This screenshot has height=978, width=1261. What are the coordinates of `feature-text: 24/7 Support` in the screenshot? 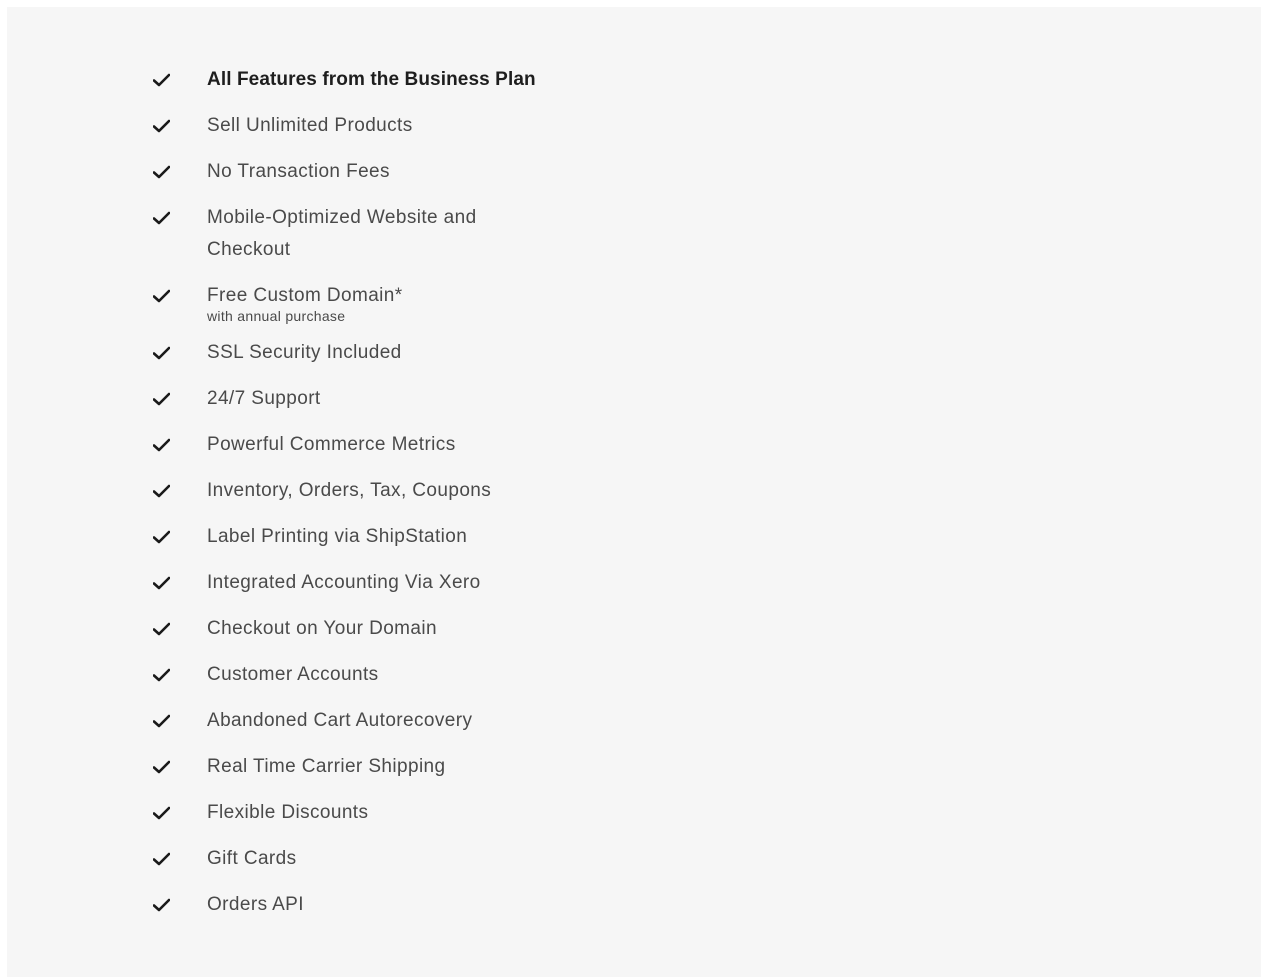 It's located at (264, 399).